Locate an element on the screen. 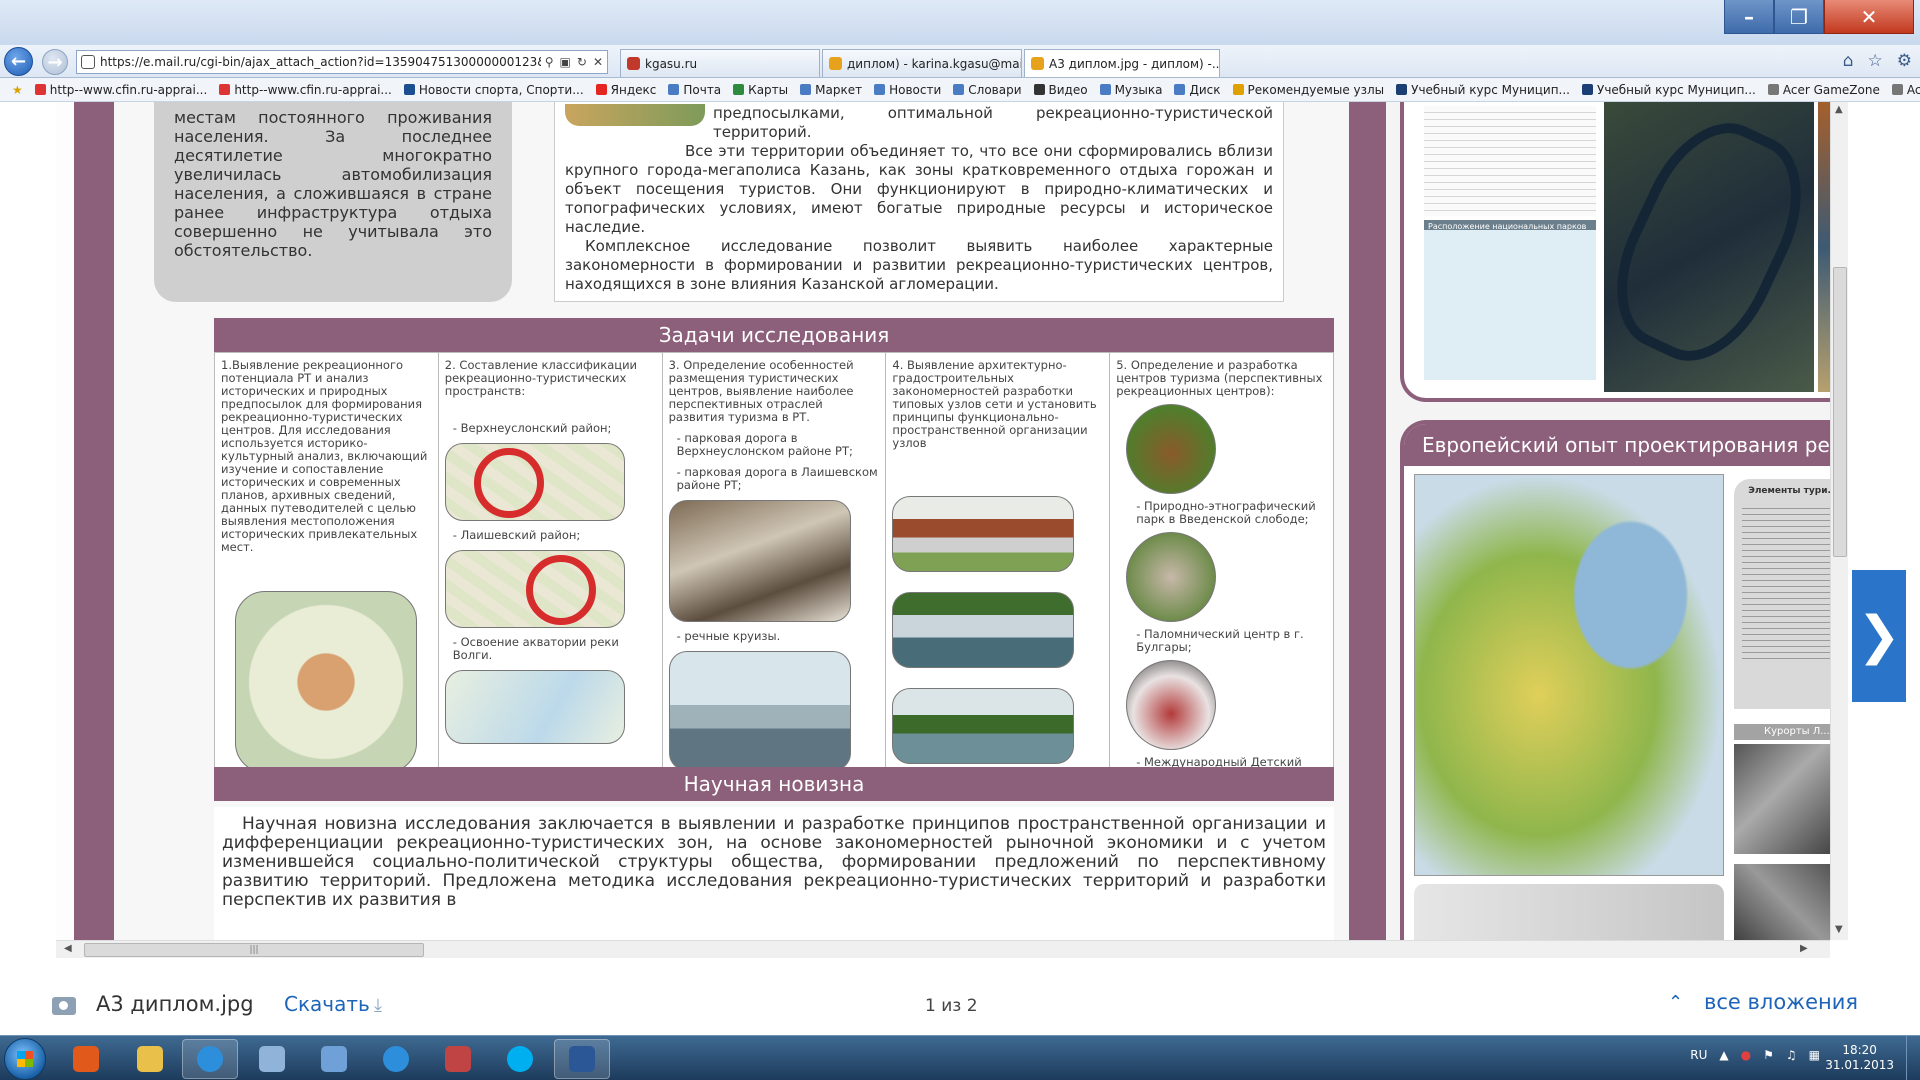  windows-taskbar: RU ▲ ● ⚑ ♫ ▦ 18:20 31.01.2013 is located at coordinates (960, 1057).